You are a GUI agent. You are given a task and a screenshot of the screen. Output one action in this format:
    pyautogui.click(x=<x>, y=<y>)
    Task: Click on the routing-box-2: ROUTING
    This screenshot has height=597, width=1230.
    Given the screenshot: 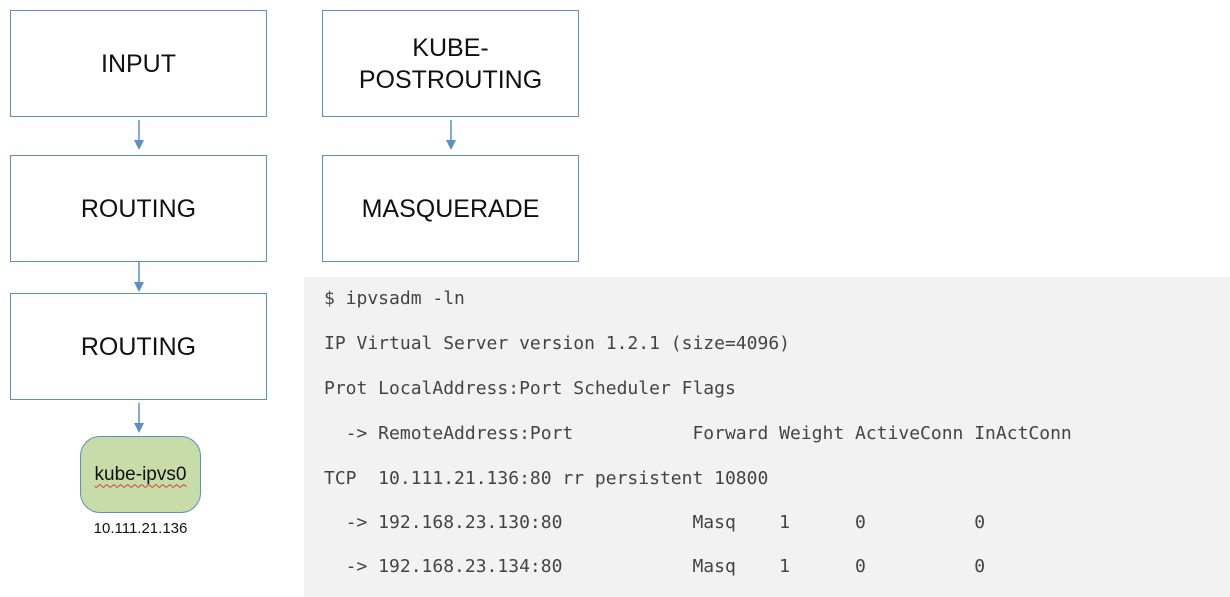 What is the action you would take?
    pyautogui.click(x=138, y=346)
    